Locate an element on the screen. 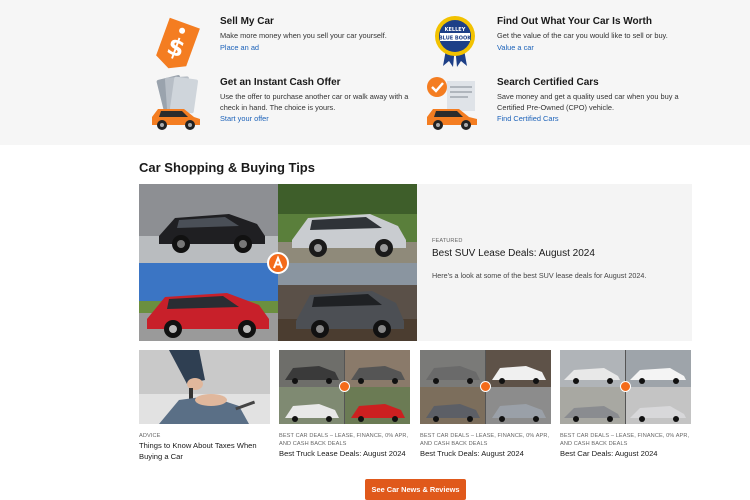 This screenshot has width=750, height=500. suv-photo-gray is located at coordinates (347, 301).